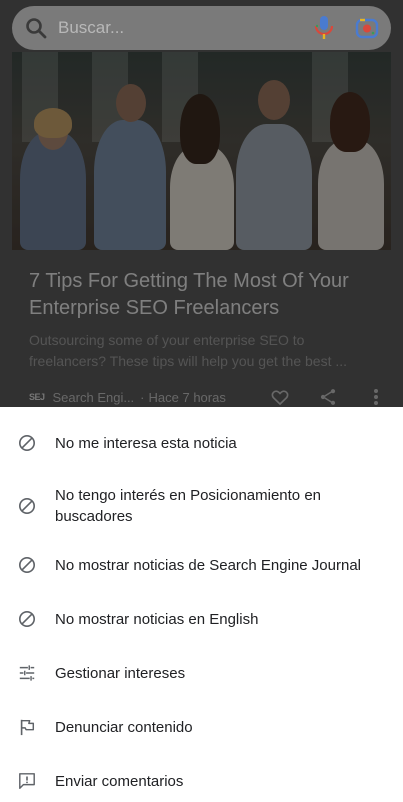 The width and height of the screenshot is (403, 802). I want to click on menu-item-label: No me interesa esta noticia, so click(146, 443).